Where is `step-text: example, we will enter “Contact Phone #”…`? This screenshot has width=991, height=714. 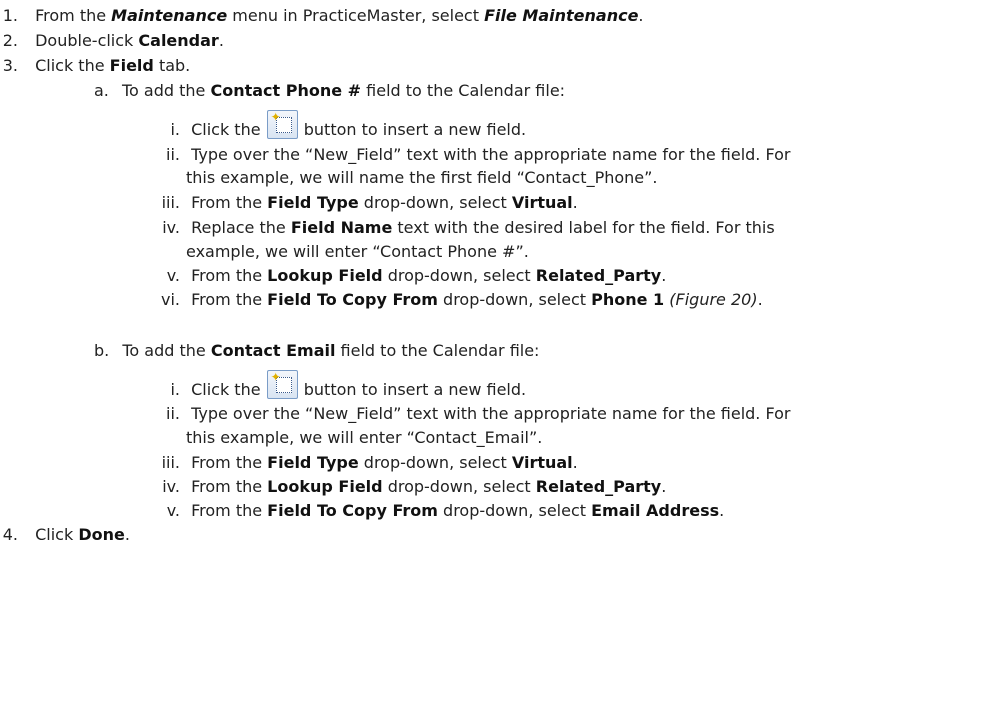 step-text: example, we will enter “Contact Phone #”… is located at coordinates (357, 251).